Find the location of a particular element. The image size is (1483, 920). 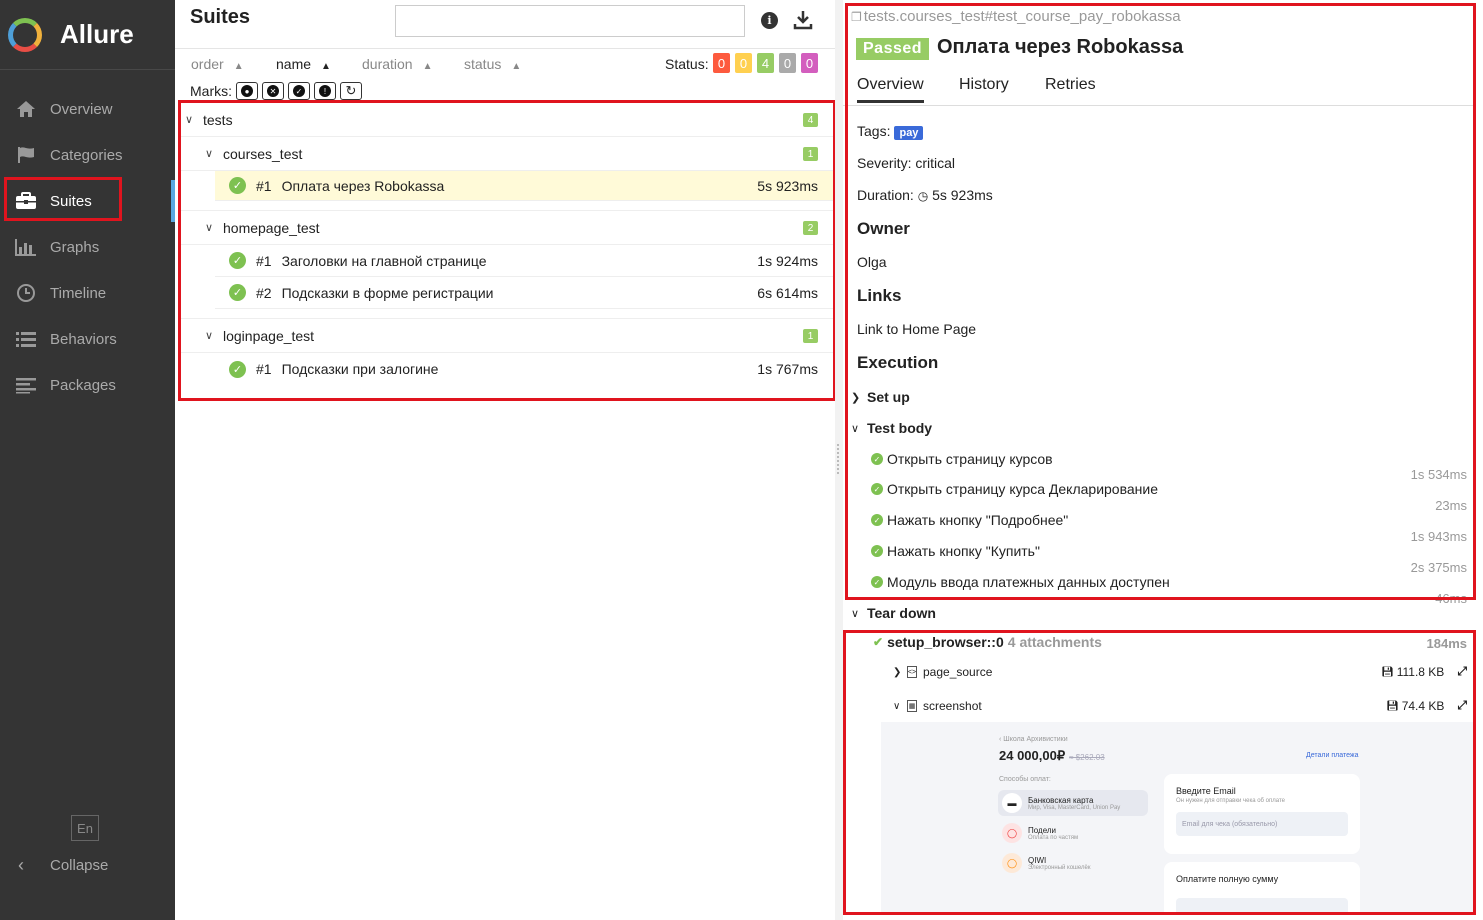

chevron-left-icon: ‹ is located at coordinates (21, 865).